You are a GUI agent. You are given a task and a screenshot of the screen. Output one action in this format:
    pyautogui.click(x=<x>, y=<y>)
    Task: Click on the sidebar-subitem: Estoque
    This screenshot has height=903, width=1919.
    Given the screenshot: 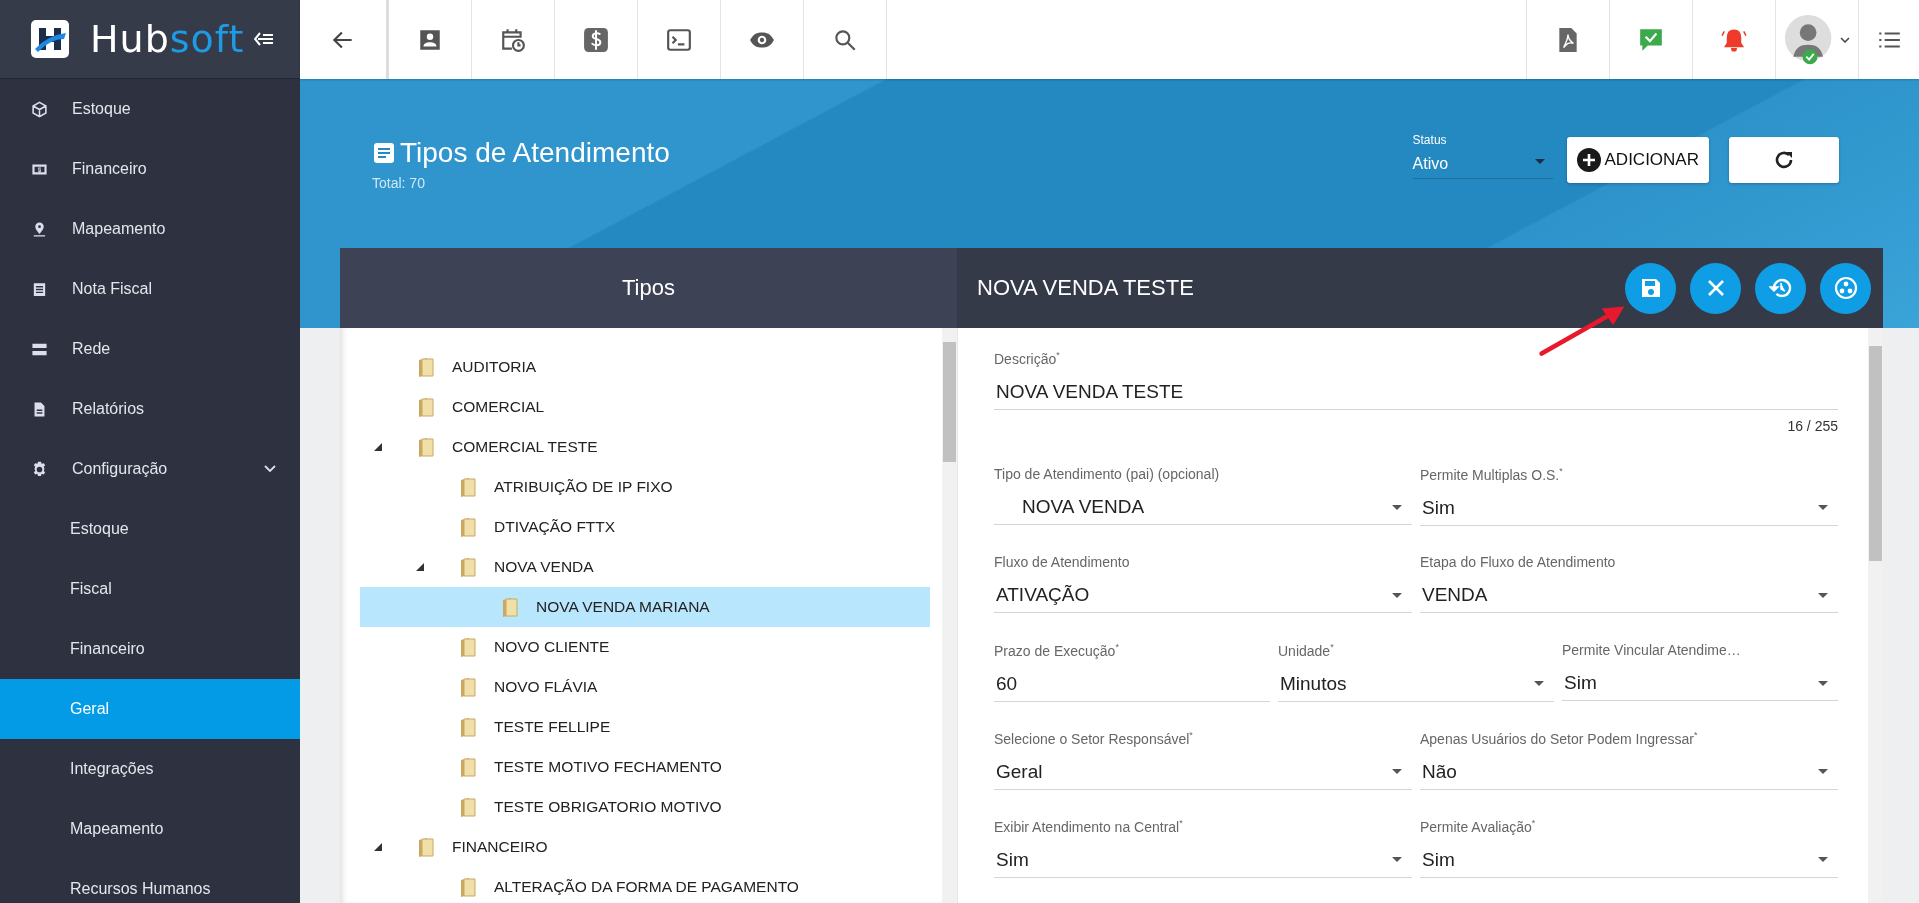 What is the action you would take?
    pyautogui.click(x=150, y=529)
    